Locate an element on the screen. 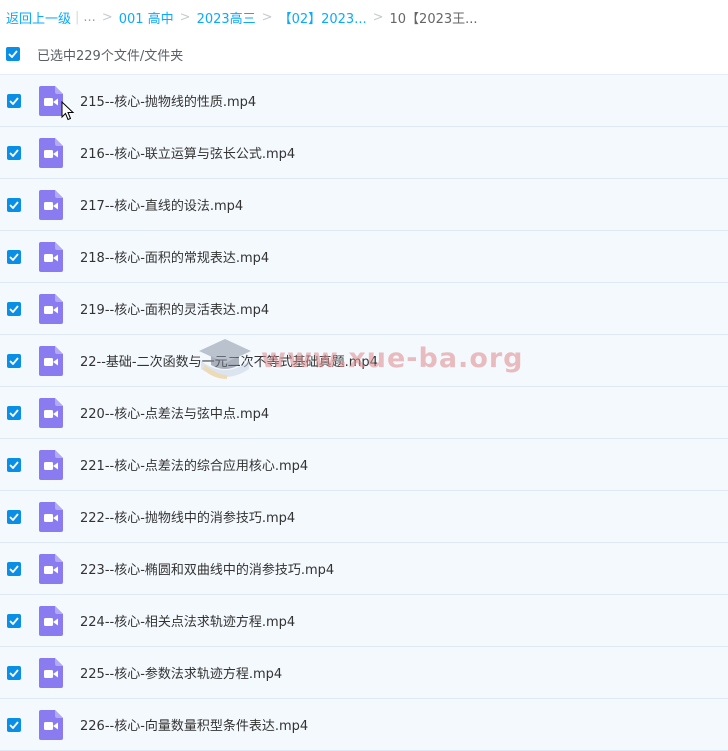  file-row: 220--核心-点差法与弦中点.mp4 is located at coordinates (364, 413).